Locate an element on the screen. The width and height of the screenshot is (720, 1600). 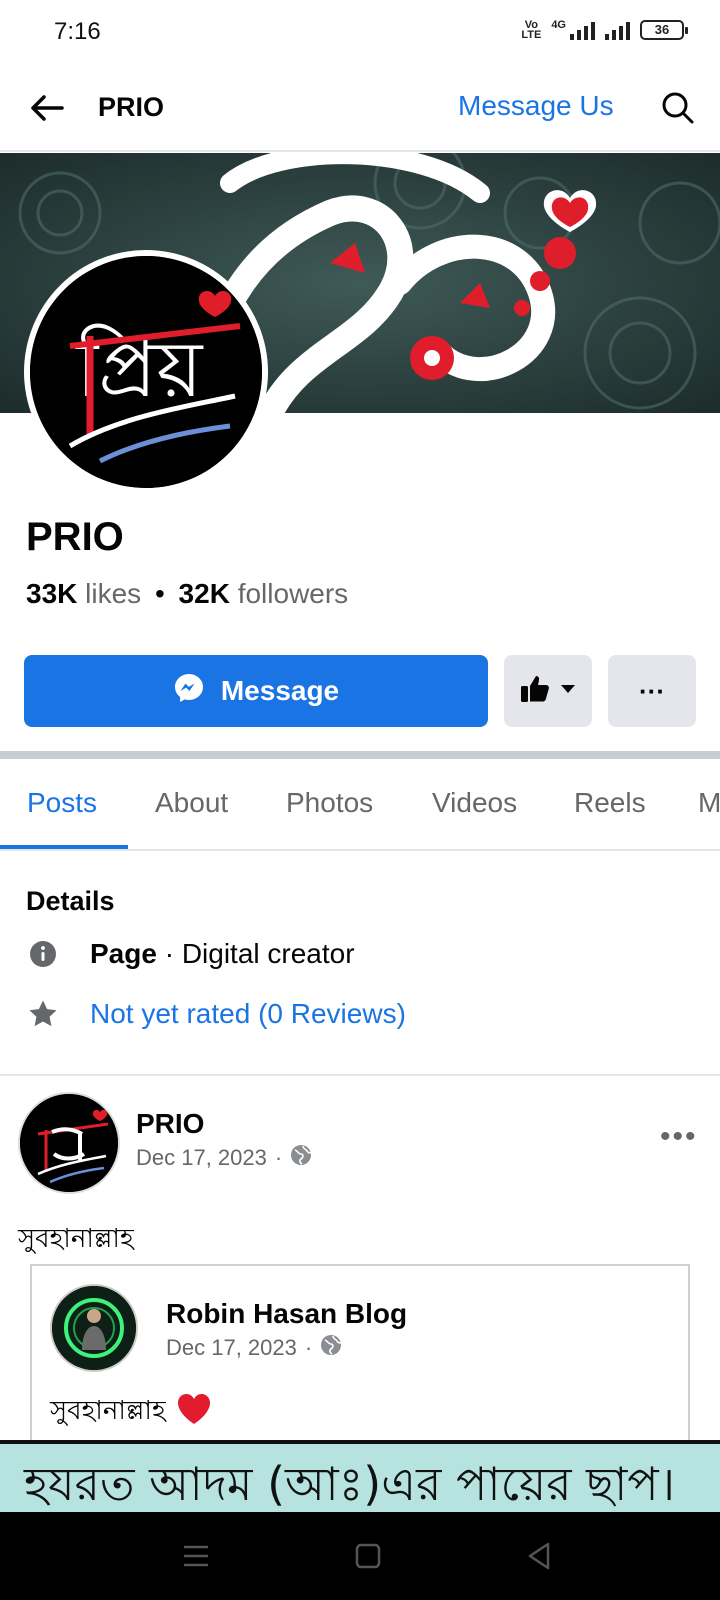
home-icon is located at coordinates (368, 1556).